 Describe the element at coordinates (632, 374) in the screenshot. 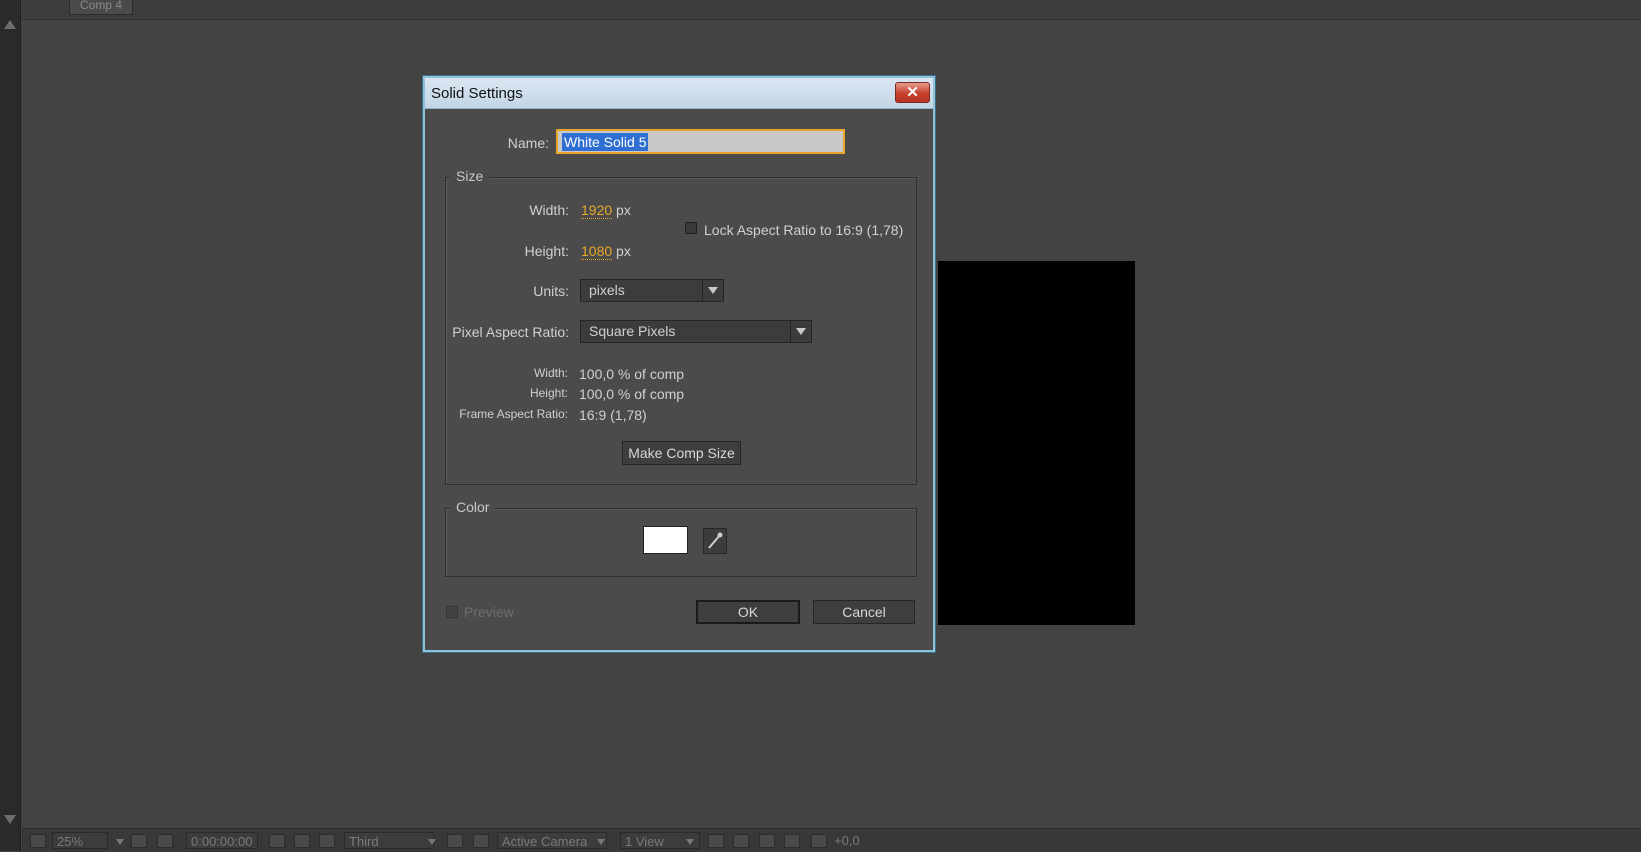

I see `info-width-value: 100,0 % of comp` at that location.